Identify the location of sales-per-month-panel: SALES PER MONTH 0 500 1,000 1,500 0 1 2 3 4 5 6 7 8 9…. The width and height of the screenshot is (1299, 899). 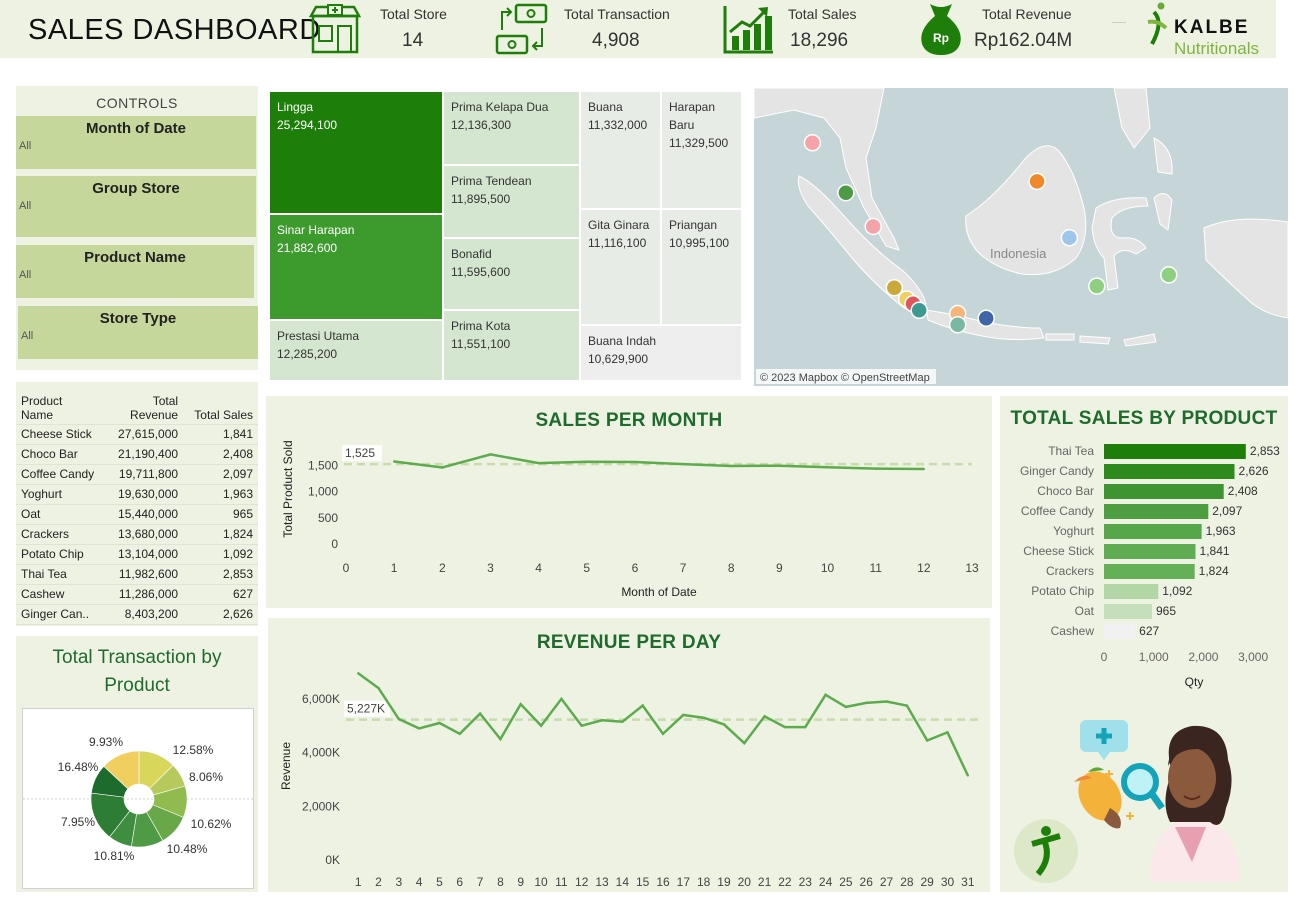
(629, 502).